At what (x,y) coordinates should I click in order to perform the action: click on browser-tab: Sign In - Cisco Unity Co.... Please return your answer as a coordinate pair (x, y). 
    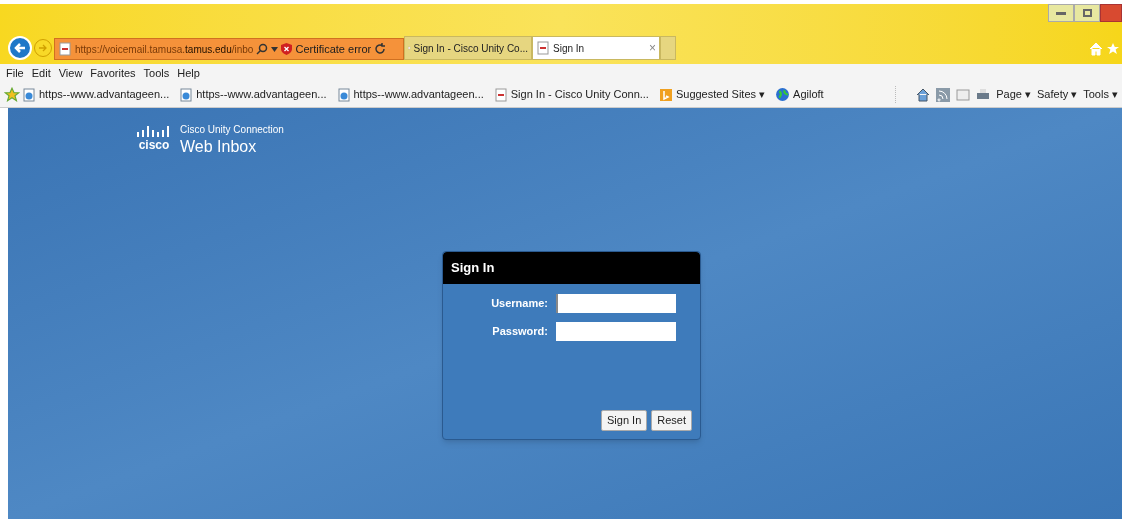
    Looking at the image, I should click on (468, 48).